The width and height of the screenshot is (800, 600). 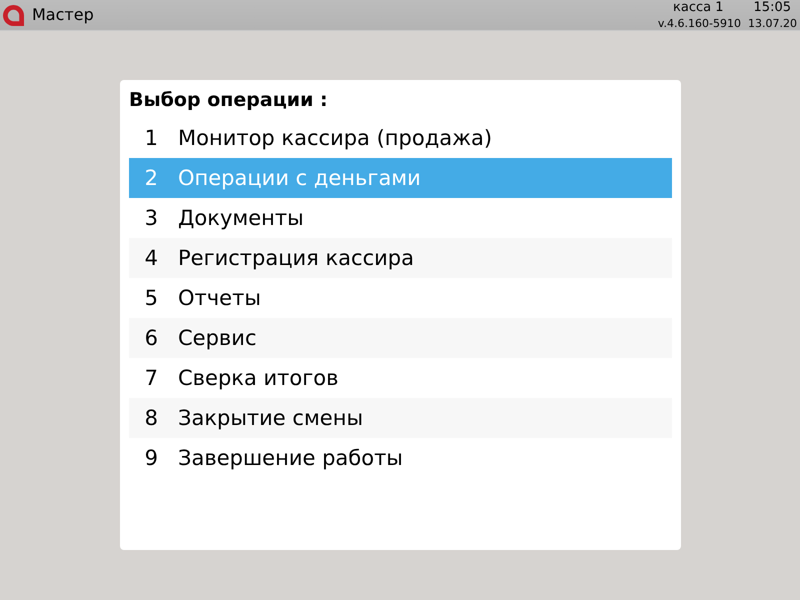 What do you see at coordinates (151, 378) in the screenshot?
I see `item-number: 7` at bounding box center [151, 378].